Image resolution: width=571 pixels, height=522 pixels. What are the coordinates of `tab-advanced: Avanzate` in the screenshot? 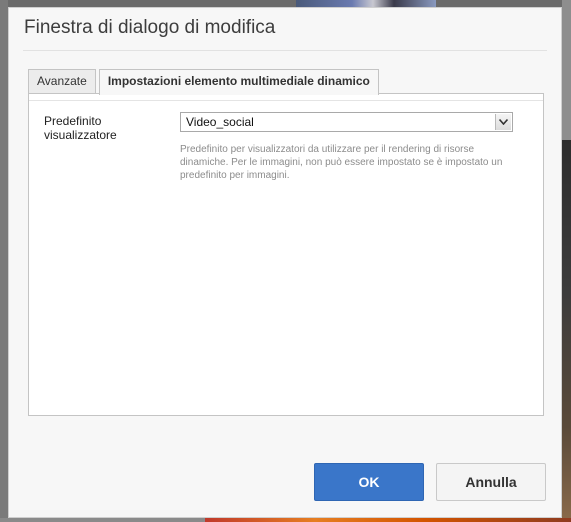 It's located at (62, 81).